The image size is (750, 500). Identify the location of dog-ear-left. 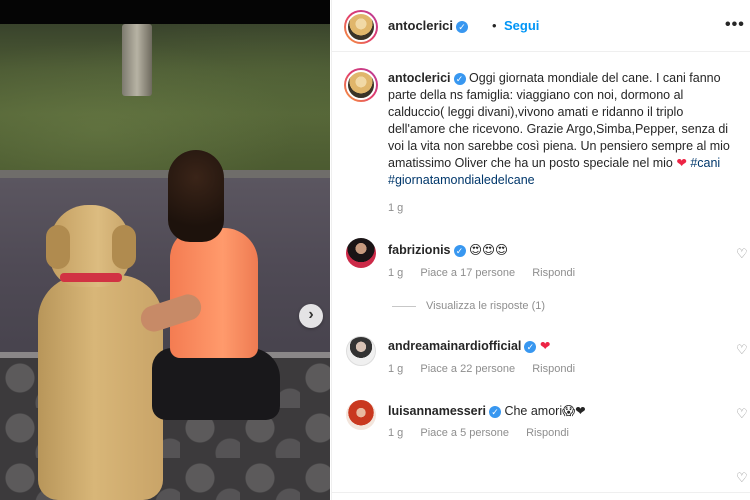
(58, 247).